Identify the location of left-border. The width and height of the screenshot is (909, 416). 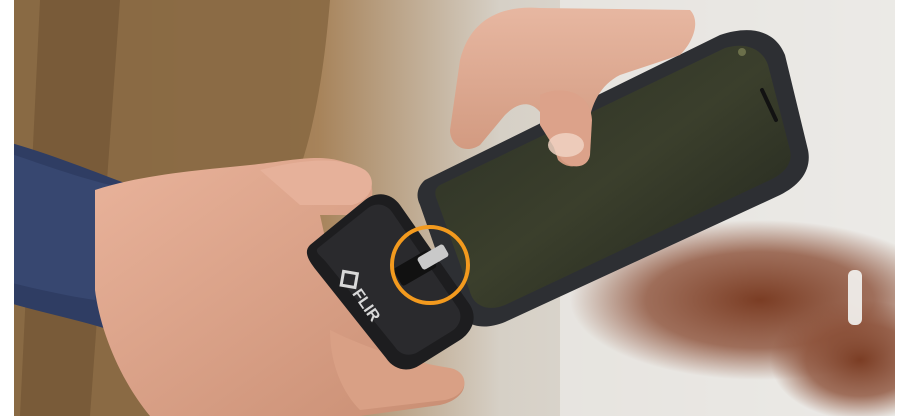
(7, 208).